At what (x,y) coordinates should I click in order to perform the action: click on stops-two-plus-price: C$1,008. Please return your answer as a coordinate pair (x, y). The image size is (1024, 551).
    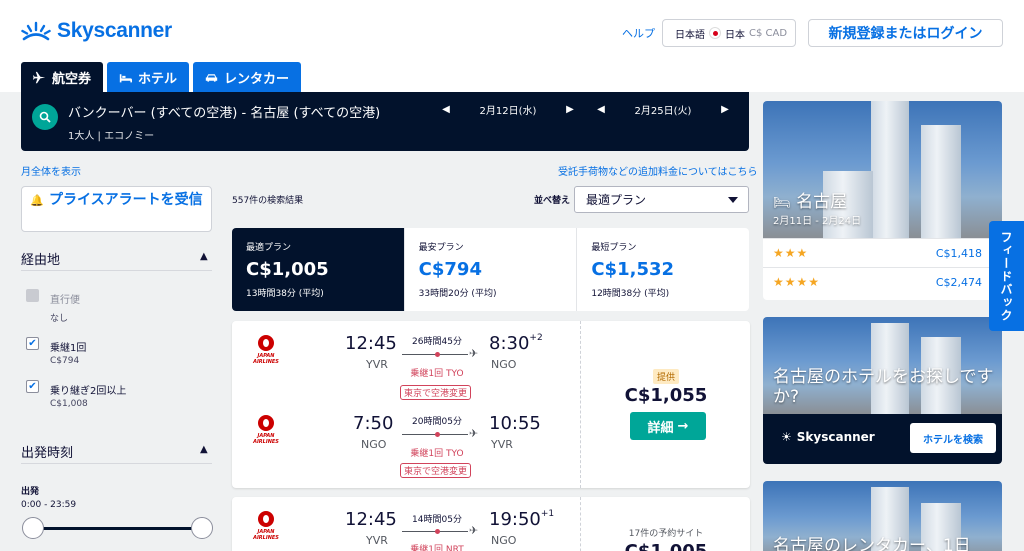
    Looking at the image, I should click on (69, 404).